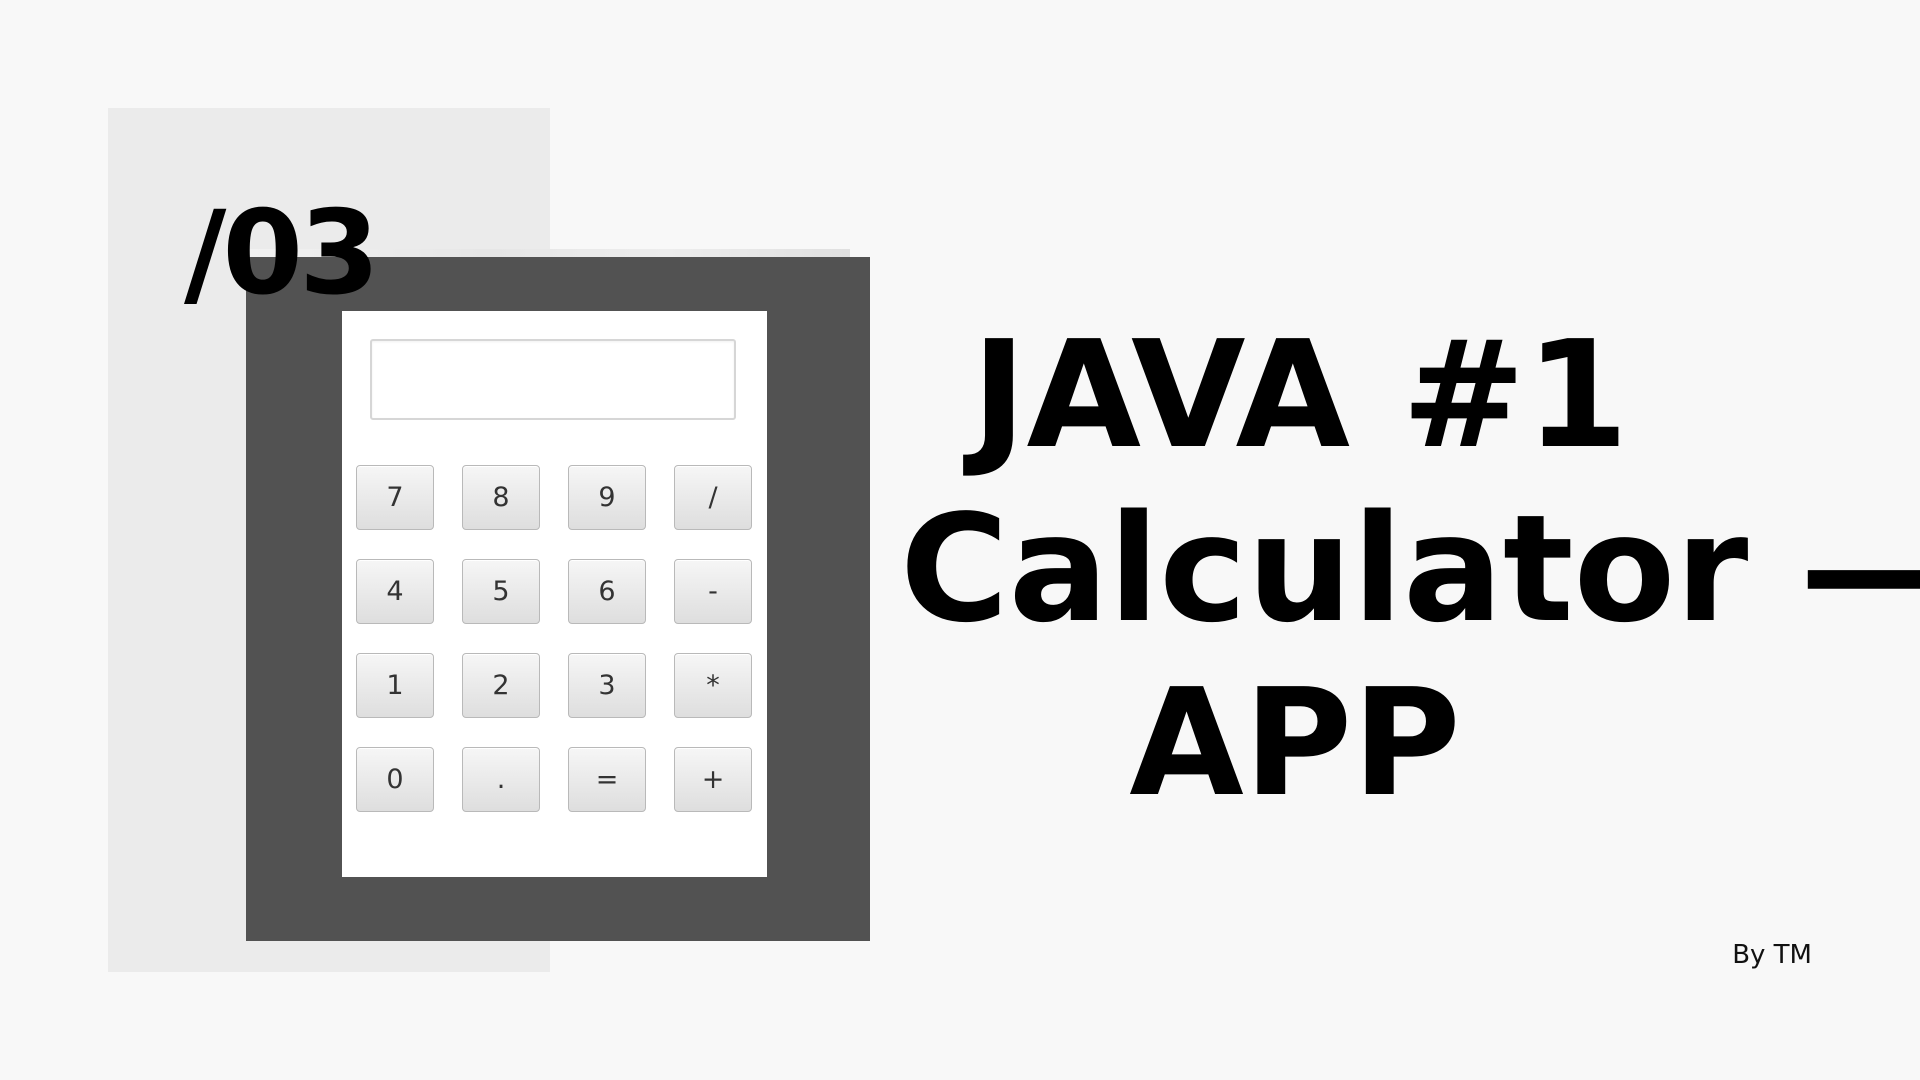  Describe the element at coordinates (395, 685) in the screenshot. I see `key-1: 1` at that location.